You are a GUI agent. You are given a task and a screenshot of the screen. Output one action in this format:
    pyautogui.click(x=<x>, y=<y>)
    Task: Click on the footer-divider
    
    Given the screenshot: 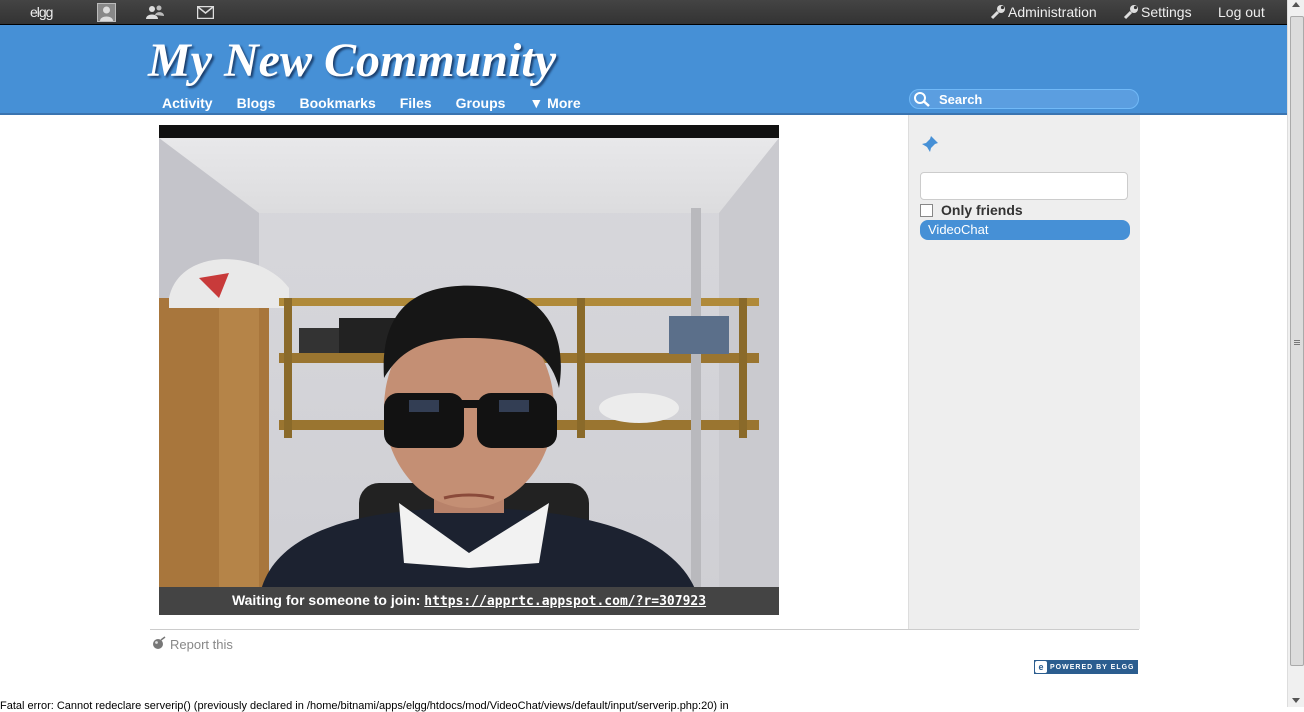 What is the action you would take?
    pyautogui.click(x=644, y=629)
    